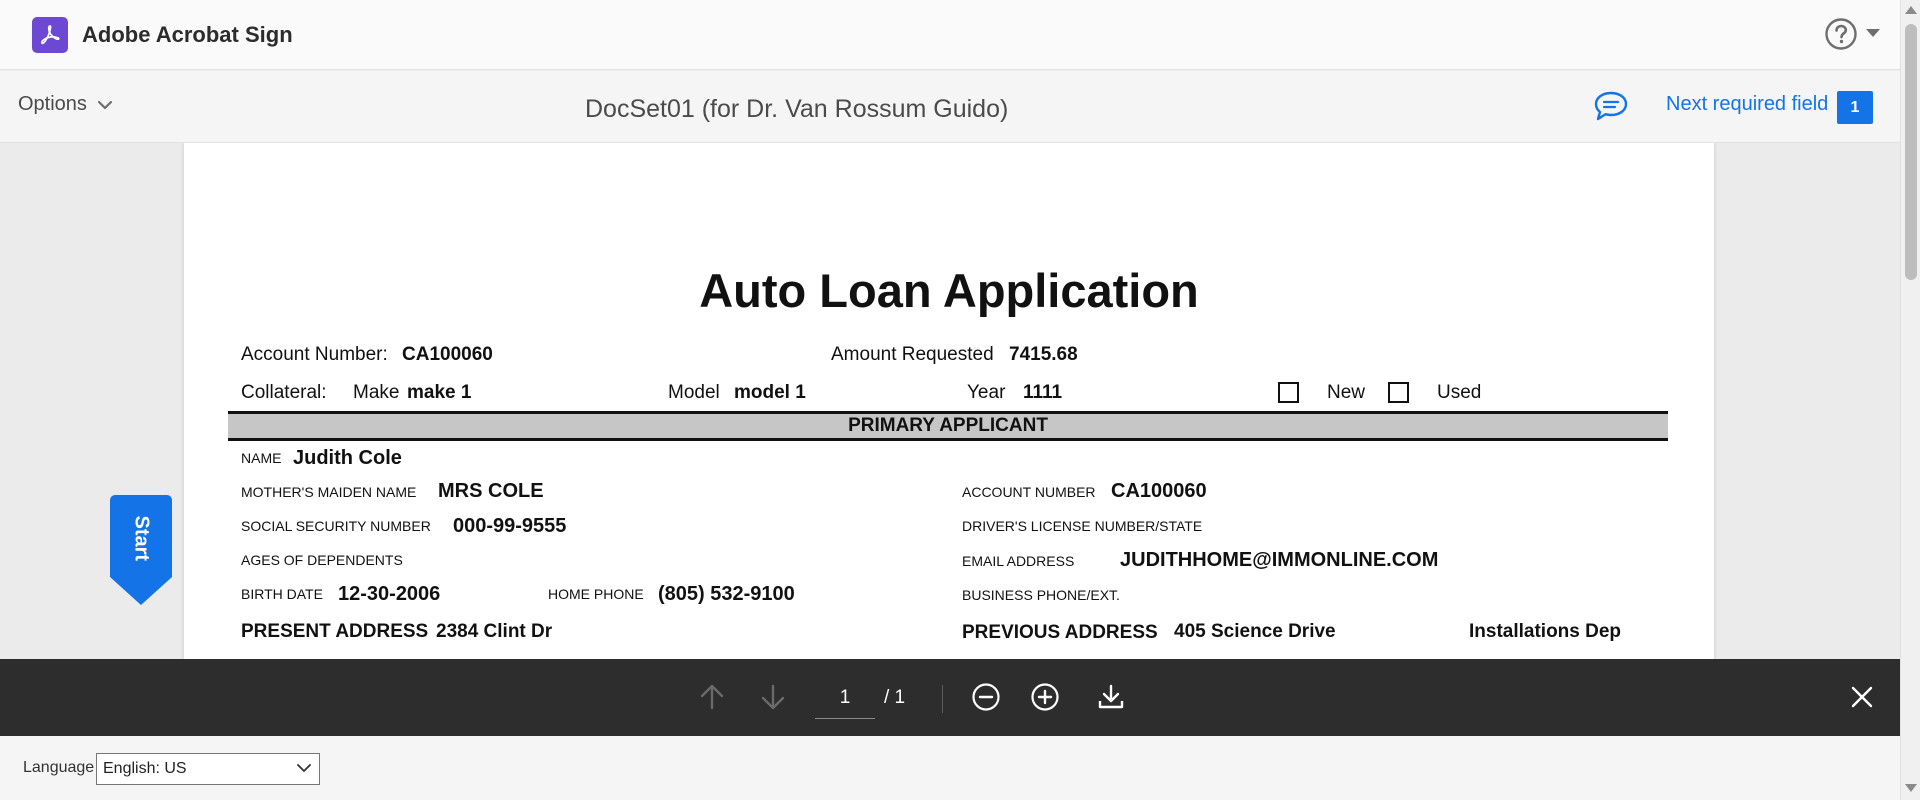  Describe the element at coordinates (1911, 788) in the screenshot. I see `scroll-down-arrow-icon` at that location.